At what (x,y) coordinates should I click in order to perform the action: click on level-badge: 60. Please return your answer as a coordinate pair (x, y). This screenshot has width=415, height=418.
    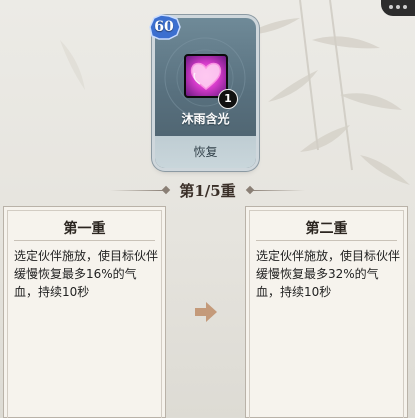
    Looking at the image, I should click on (164, 27).